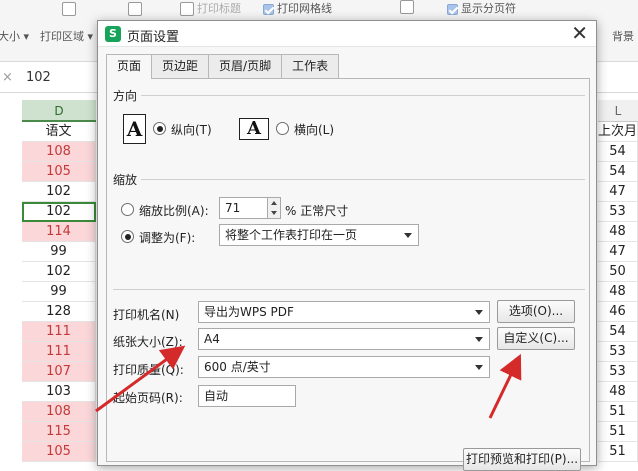  Describe the element at coordinates (125, 180) in the screenshot. I see `scaling-section-label: 缩放` at that location.